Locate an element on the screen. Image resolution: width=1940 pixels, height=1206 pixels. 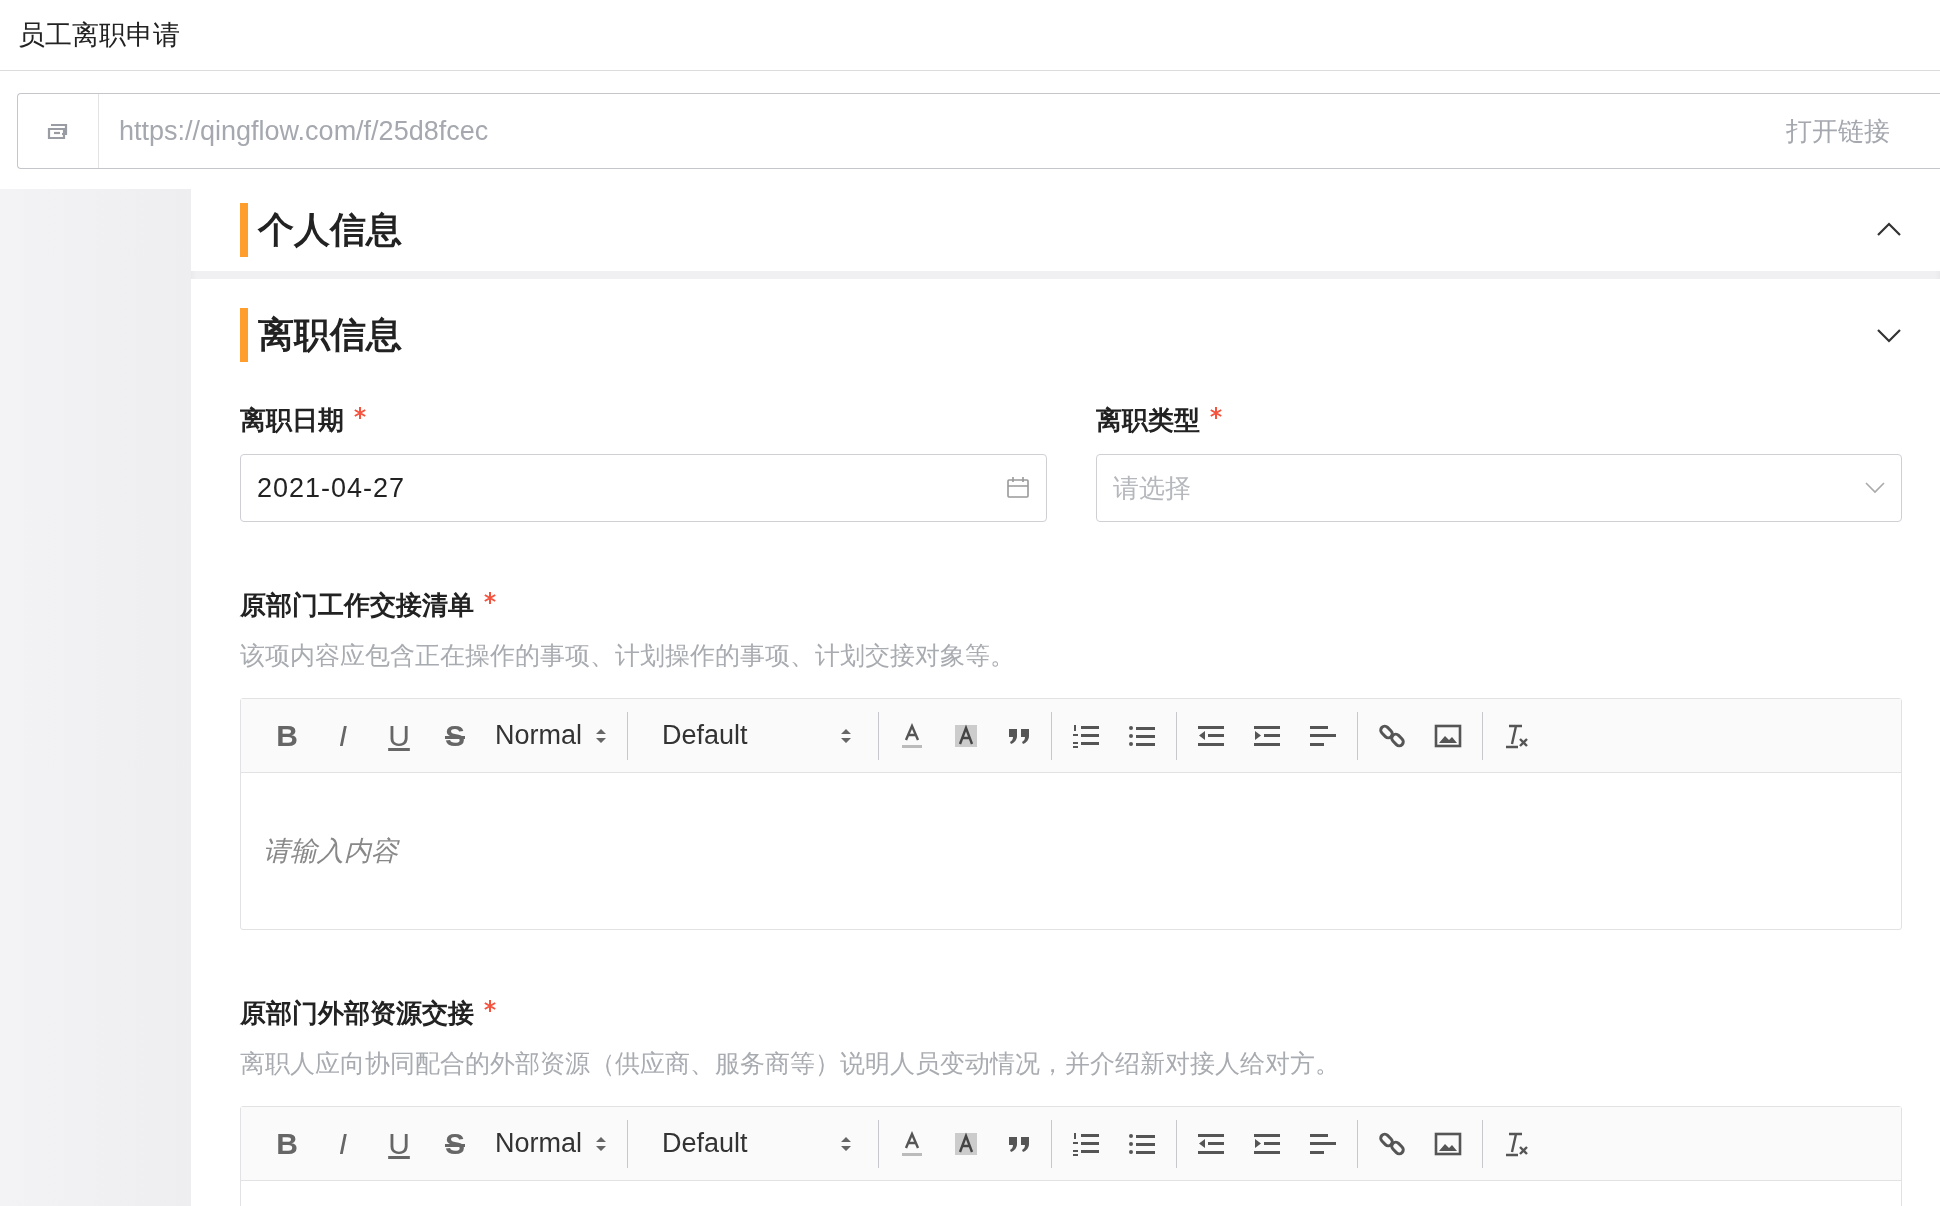
field-label: 离职日期 is located at coordinates (292, 420).